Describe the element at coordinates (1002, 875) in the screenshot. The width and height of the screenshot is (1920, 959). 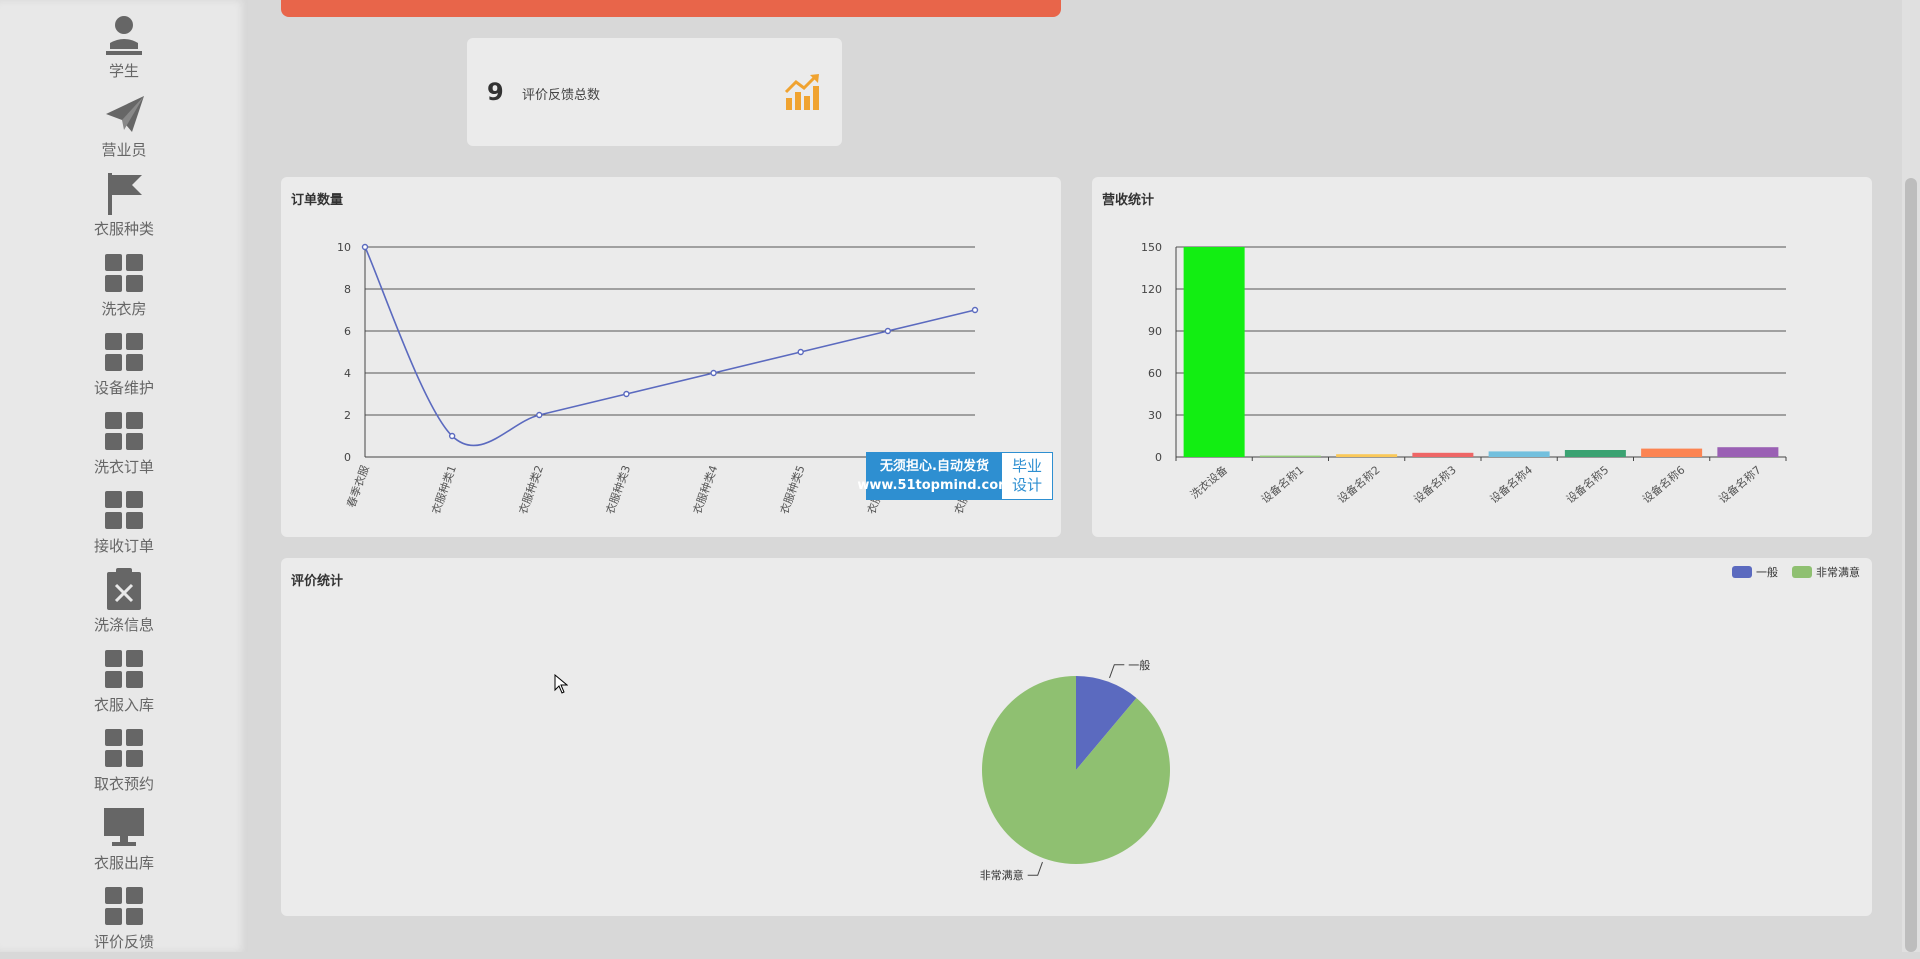
I see `pie-label: 非常满意` at that location.